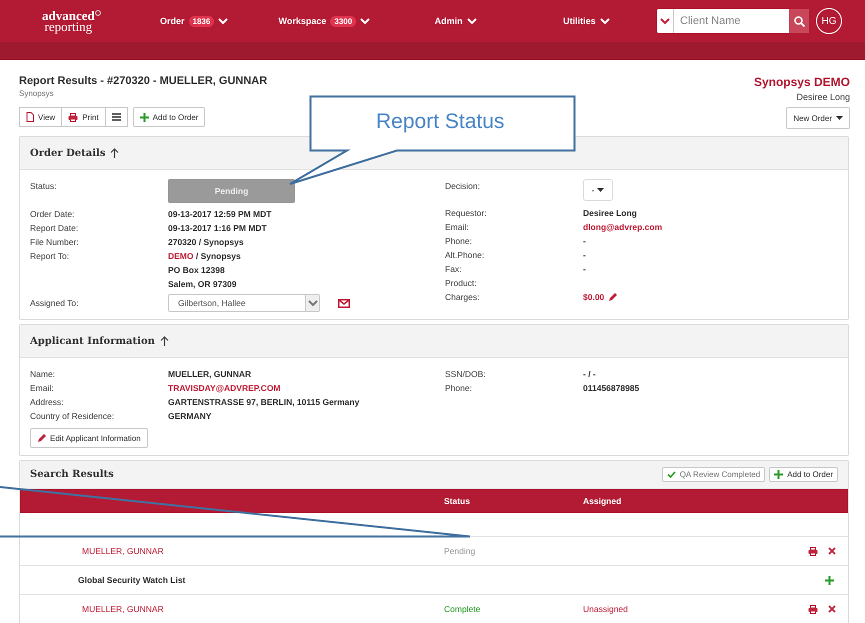  I want to click on field-value: - / -, so click(590, 374).